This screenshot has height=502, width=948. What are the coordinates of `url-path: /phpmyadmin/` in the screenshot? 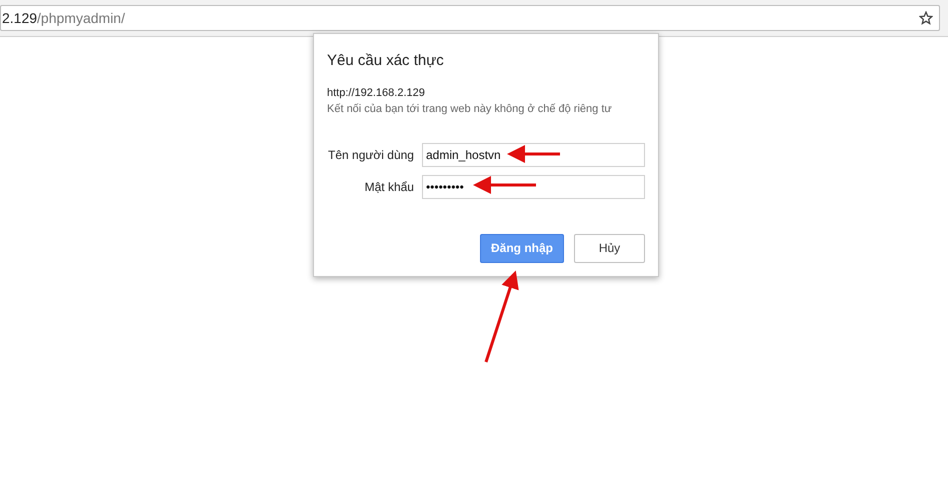 It's located at (81, 18).